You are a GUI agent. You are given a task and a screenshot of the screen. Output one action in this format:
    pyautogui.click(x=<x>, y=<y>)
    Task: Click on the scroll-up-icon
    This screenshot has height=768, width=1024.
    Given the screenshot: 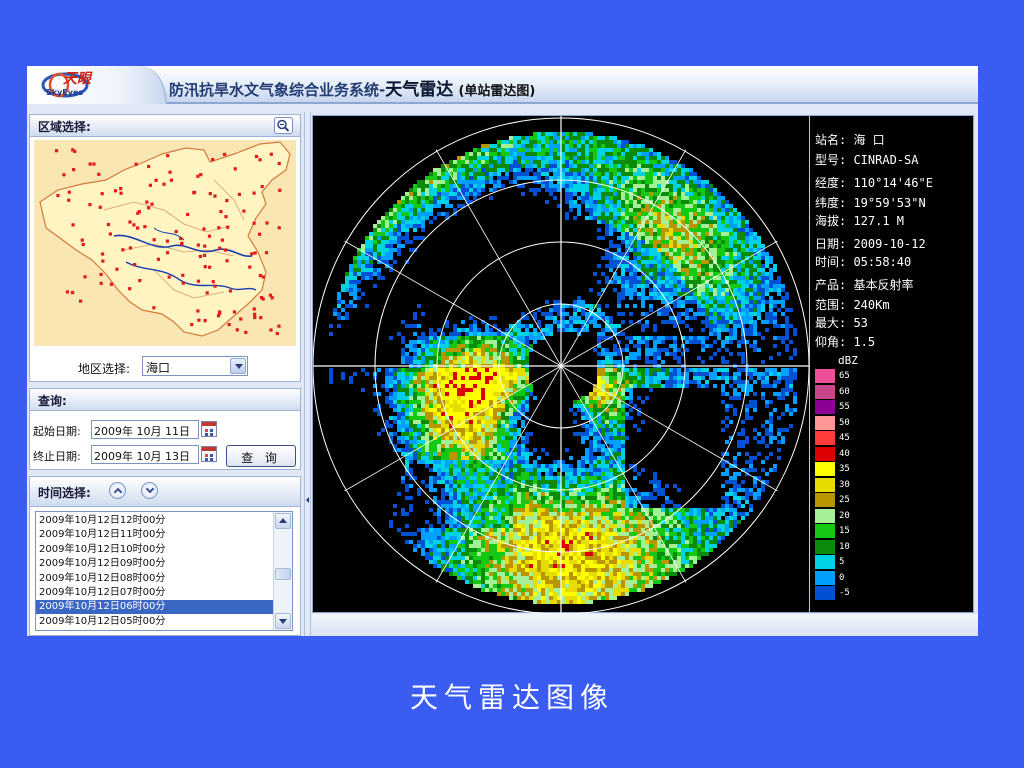 What is the action you would take?
    pyautogui.click(x=283, y=521)
    